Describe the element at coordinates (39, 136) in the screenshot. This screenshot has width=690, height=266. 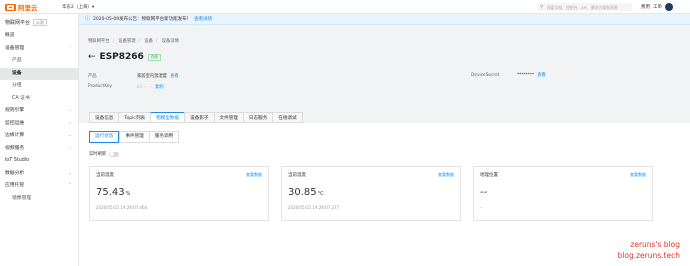
I see `sidebar-item: 边缘计算 ⌄` at that location.